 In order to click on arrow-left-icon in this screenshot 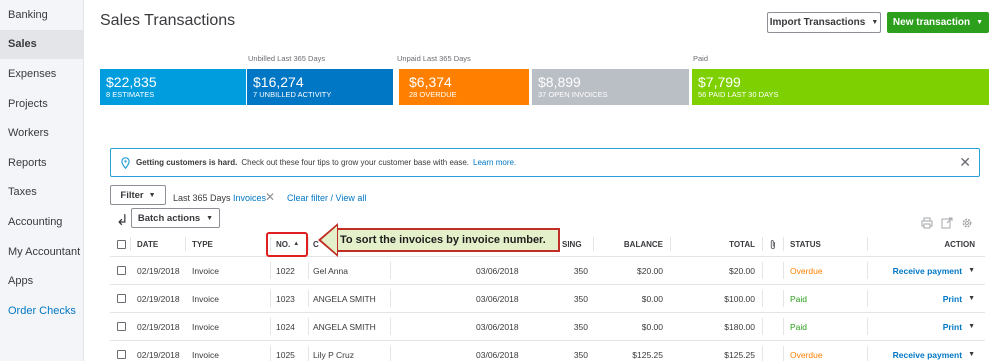, I will do `click(328, 239)`.